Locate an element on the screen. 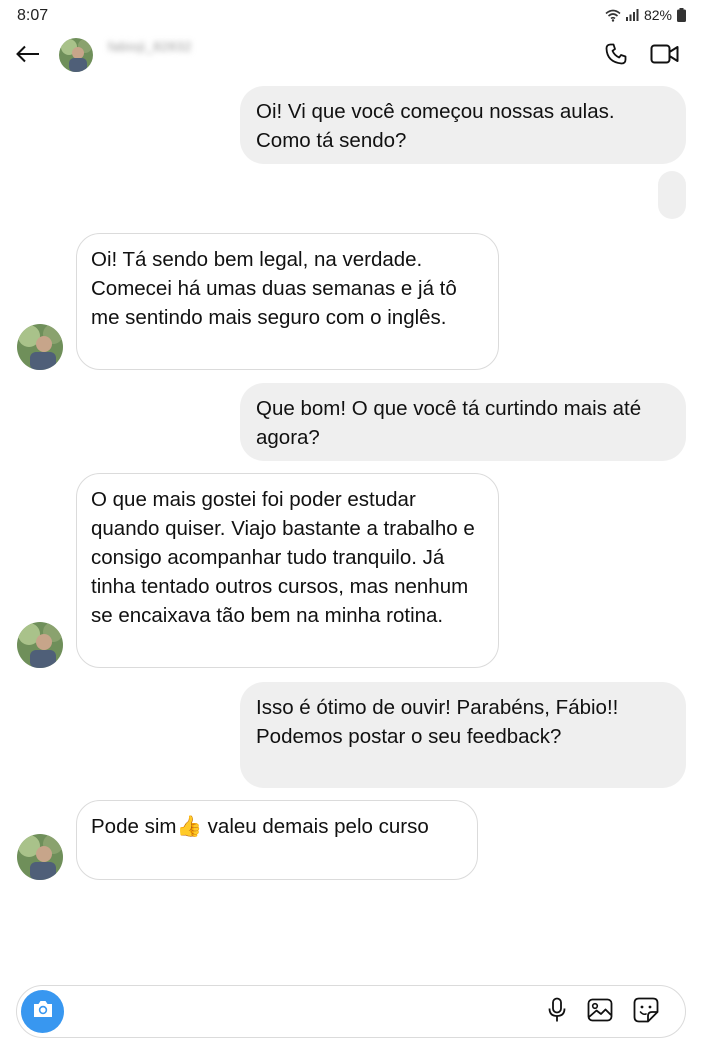 Image resolution: width=702 pixels, height=1053 pixels. contact-avatar is located at coordinates (76, 55).